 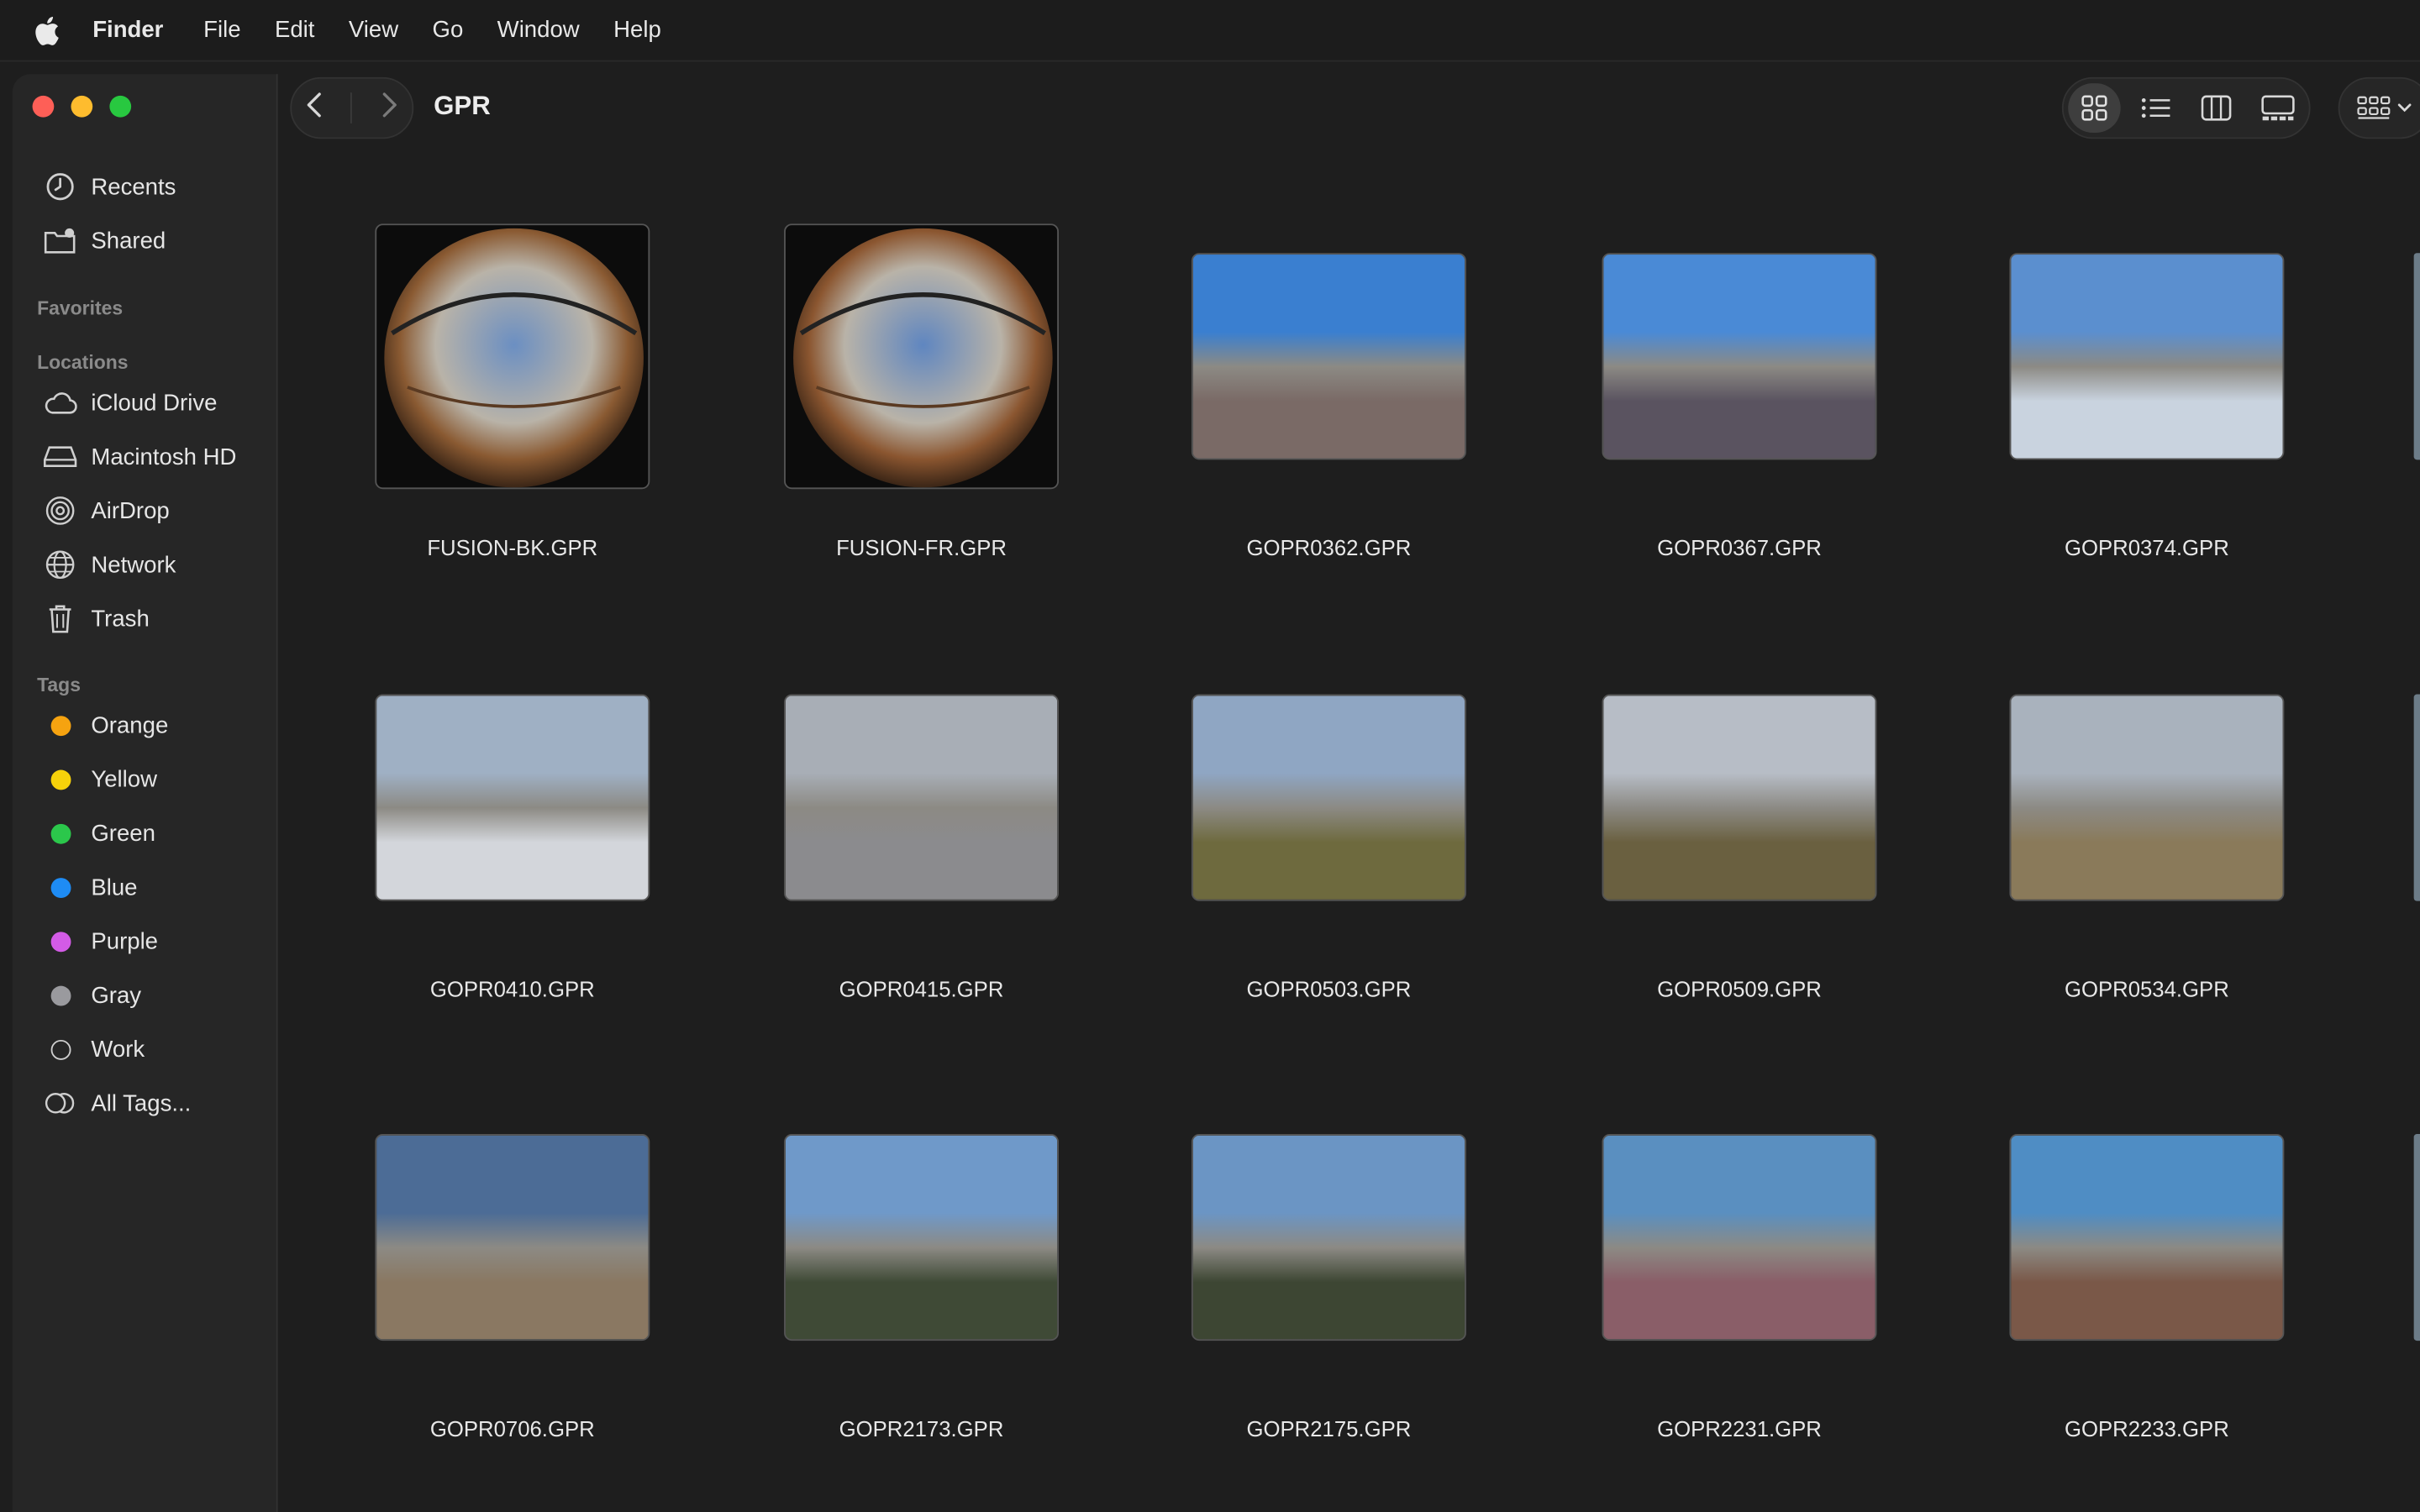 What do you see at coordinates (60, 402) in the screenshot?
I see `cloud-icon` at bounding box center [60, 402].